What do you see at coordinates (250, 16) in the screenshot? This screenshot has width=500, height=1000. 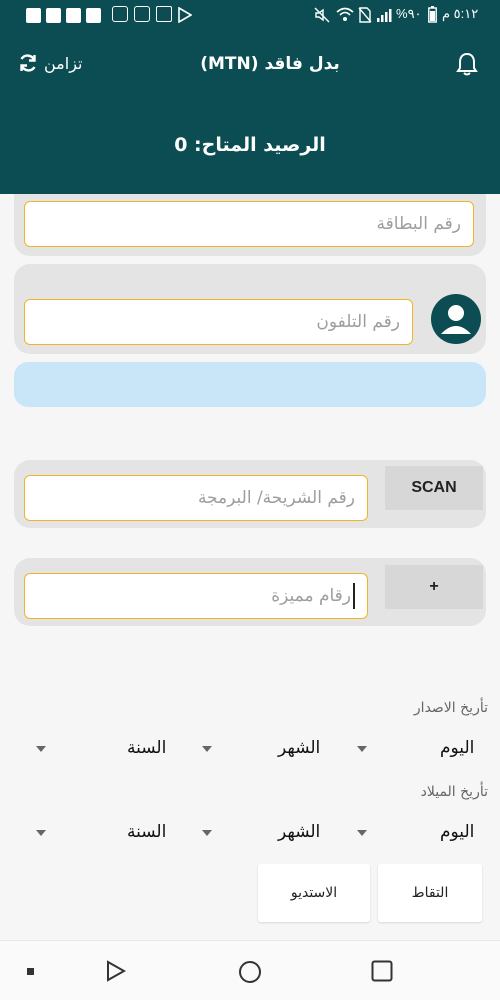 I see `status-bar: %٩٠ ٥:١٢ م` at bounding box center [250, 16].